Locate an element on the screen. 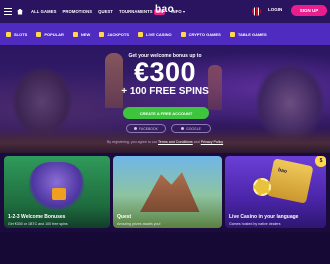 This screenshot has height=264, width=330. dollar-coin-icon: $ is located at coordinates (320, 161).